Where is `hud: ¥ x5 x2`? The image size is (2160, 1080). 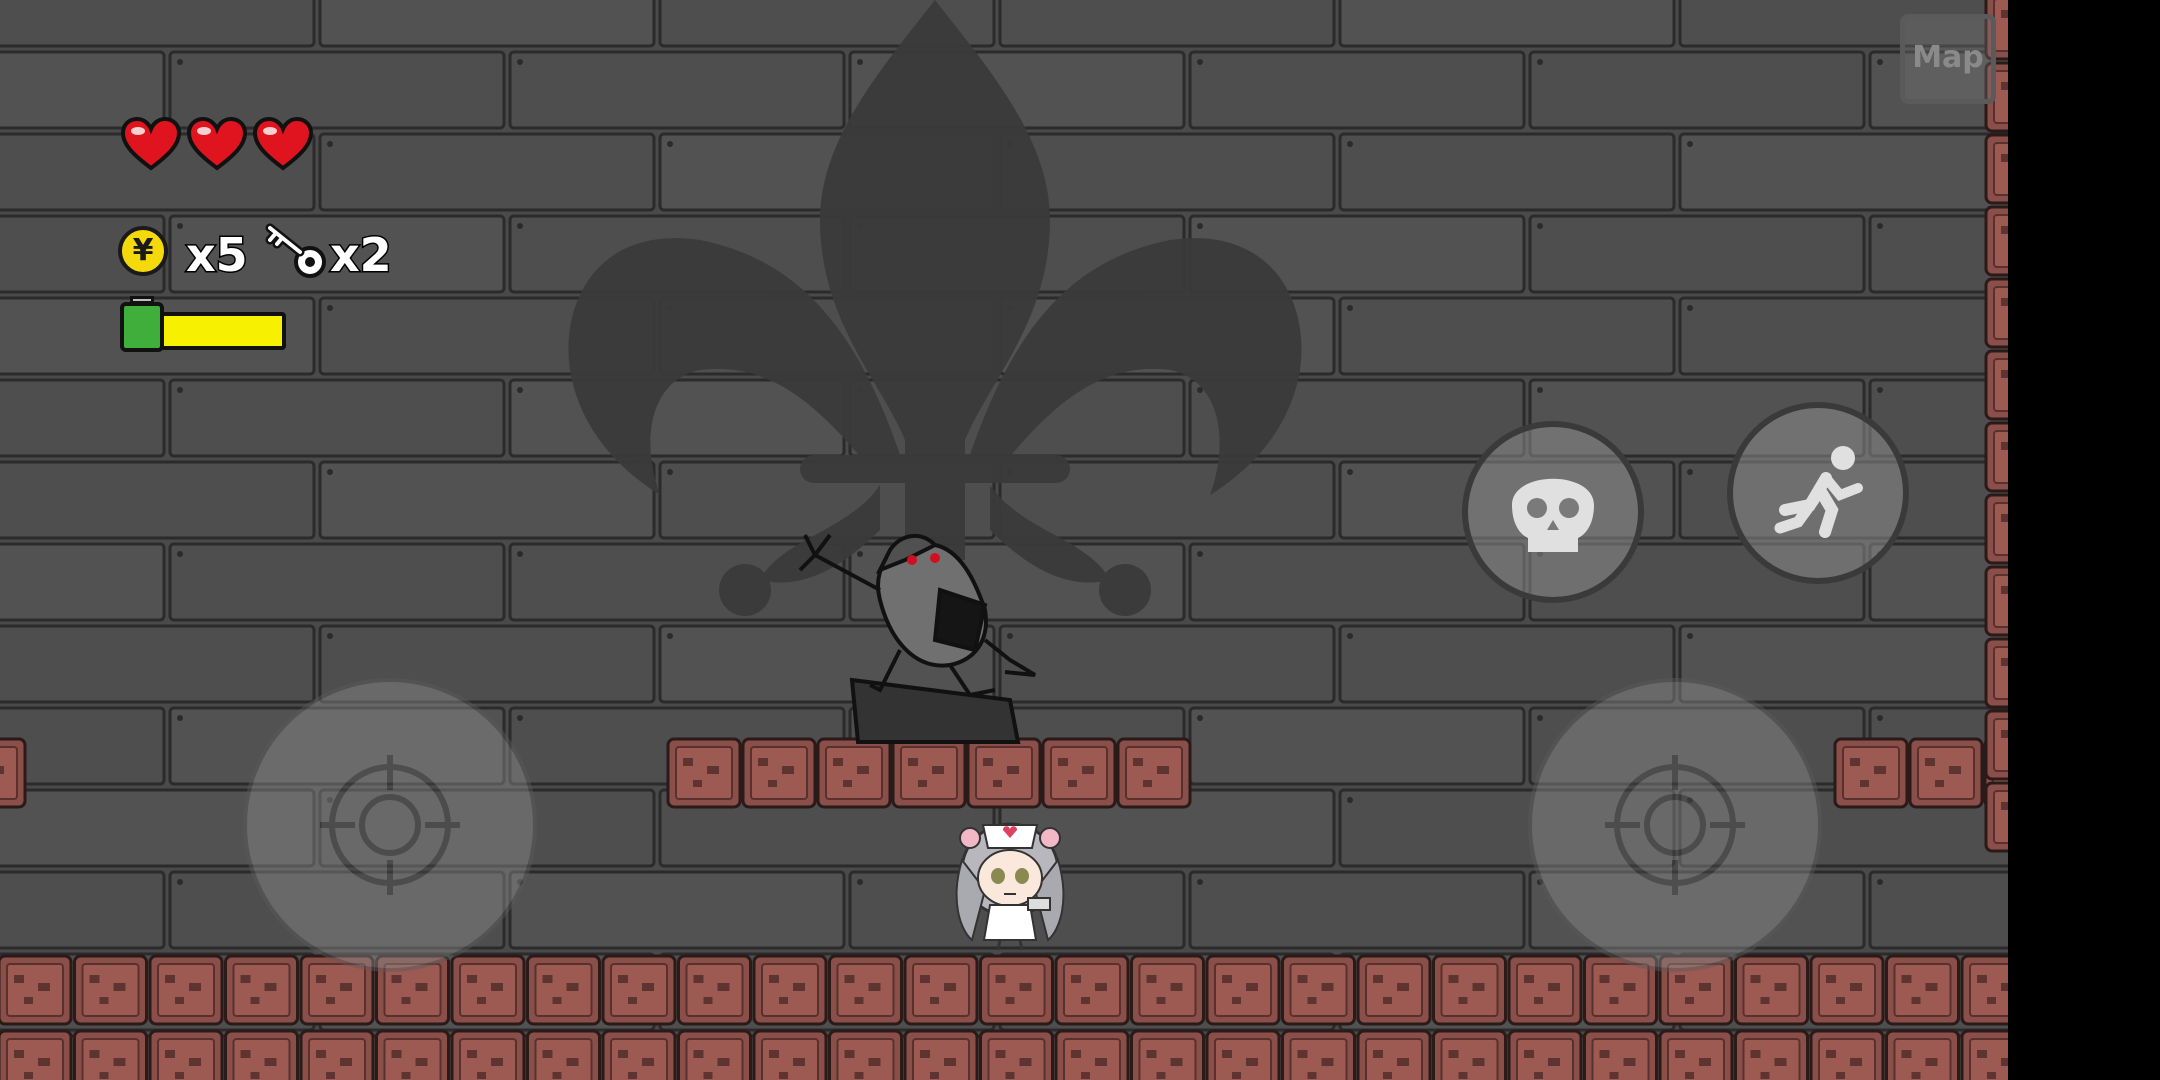
hud: ¥ x5 x2 is located at coordinates (300, 190).